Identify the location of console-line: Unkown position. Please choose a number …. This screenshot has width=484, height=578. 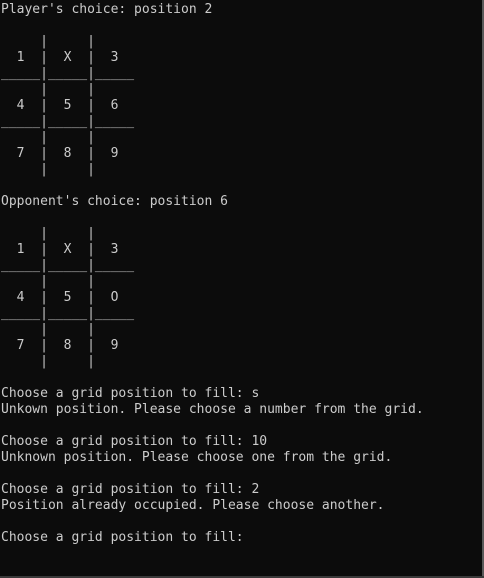
(212, 409).